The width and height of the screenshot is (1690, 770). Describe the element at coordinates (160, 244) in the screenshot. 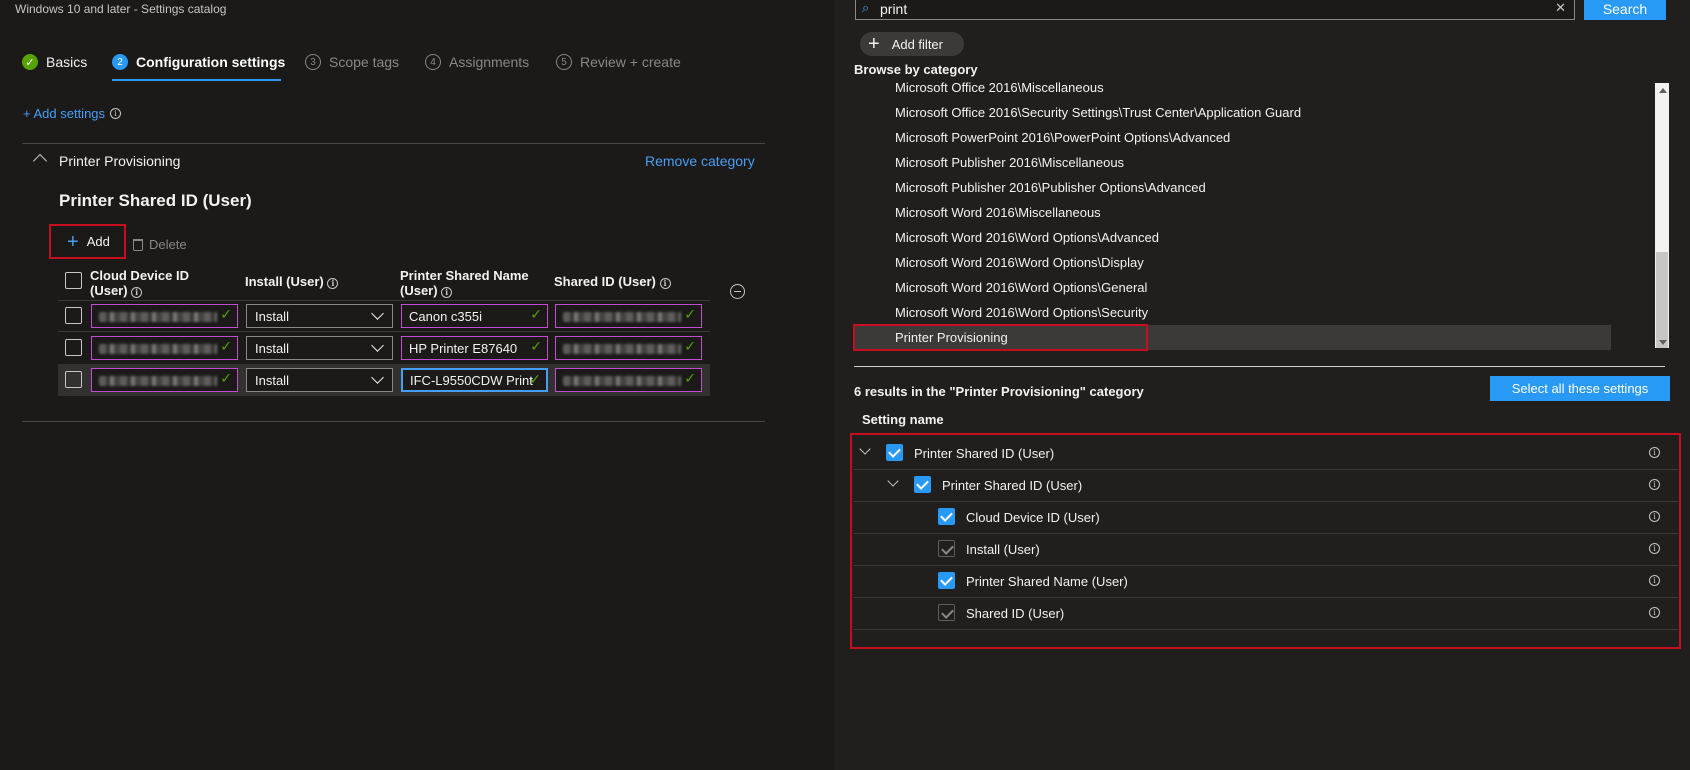

I see `delete-row-button: Delete` at that location.